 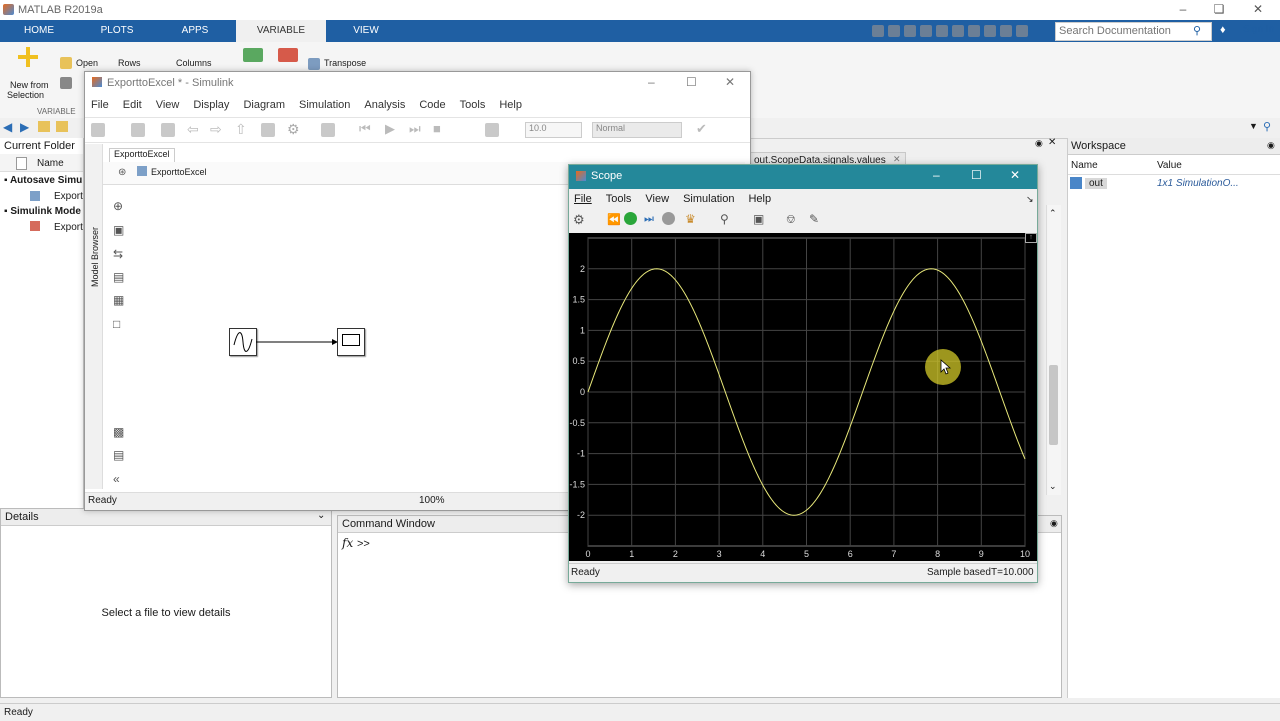 What do you see at coordinates (66, 83) in the screenshot?
I see `print-icon` at bounding box center [66, 83].